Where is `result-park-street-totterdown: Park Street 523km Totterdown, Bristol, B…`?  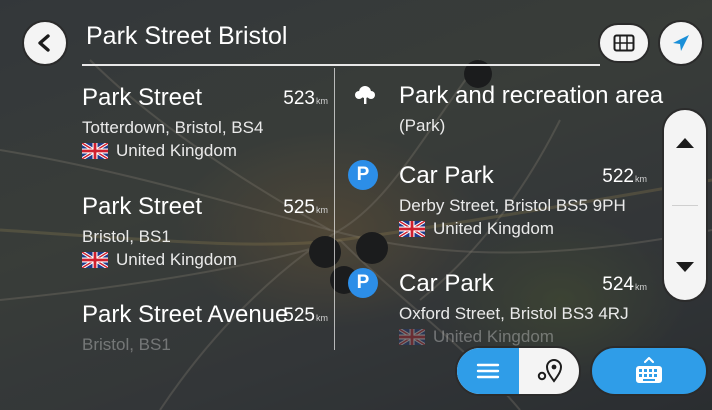
result-park-street-totterdown: Park Street 523km Totterdown, Bristol, B… is located at coordinates (205, 122).